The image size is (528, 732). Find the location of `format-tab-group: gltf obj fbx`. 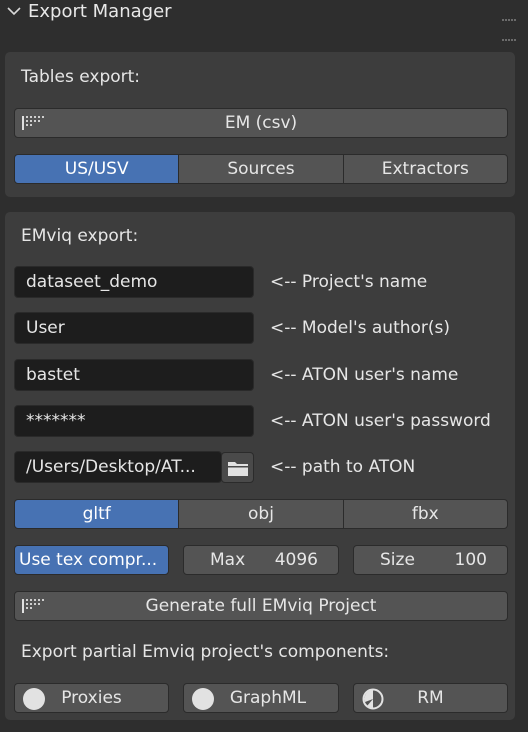

format-tab-group: gltf obj fbx is located at coordinates (261, 514).